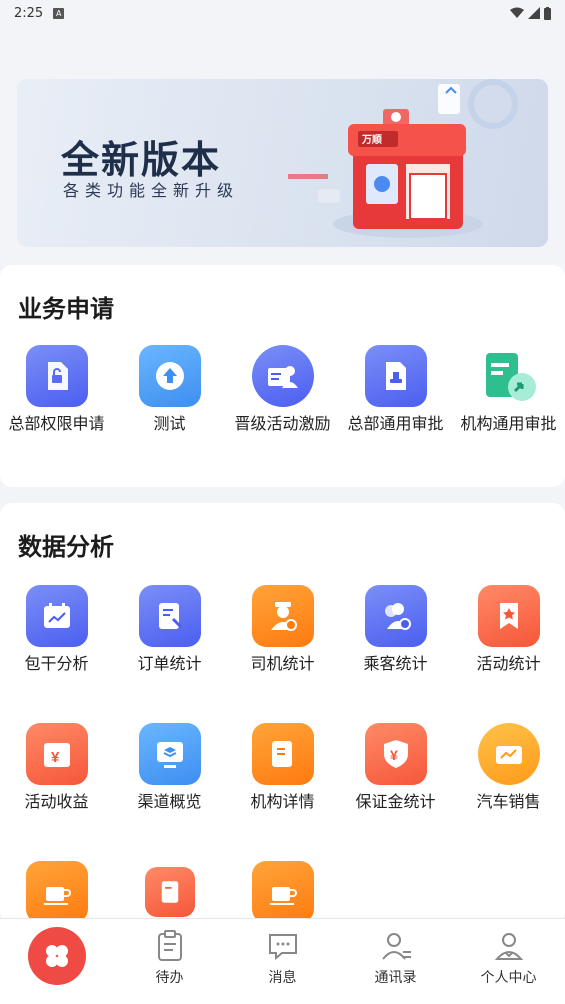 This screenshot has width=565, height=1004. What do you see at coordinates (169, 801) in the screenshot?
I see `app-label: 渠道概览` at bounding box center [169, 801].